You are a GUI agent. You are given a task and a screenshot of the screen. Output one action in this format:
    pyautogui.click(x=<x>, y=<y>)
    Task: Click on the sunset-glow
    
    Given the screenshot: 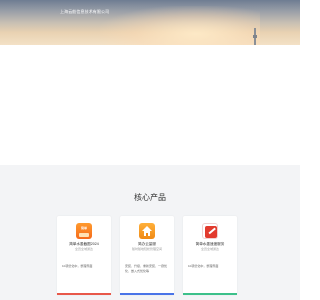 What is the action you would take?
    pyautogui.click(x=180, y=25)
    